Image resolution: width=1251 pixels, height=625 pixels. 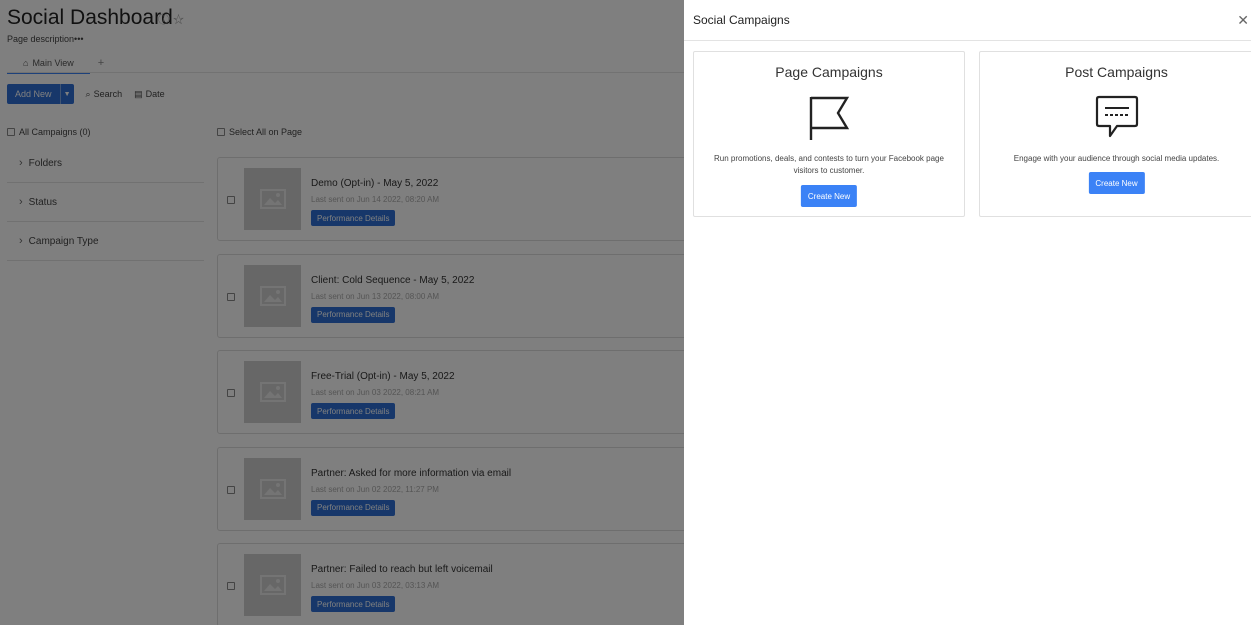 What do you see at coordinates (829, 120) in the screenshot?
I see `flag-icon` at bounding box center [829, 120].